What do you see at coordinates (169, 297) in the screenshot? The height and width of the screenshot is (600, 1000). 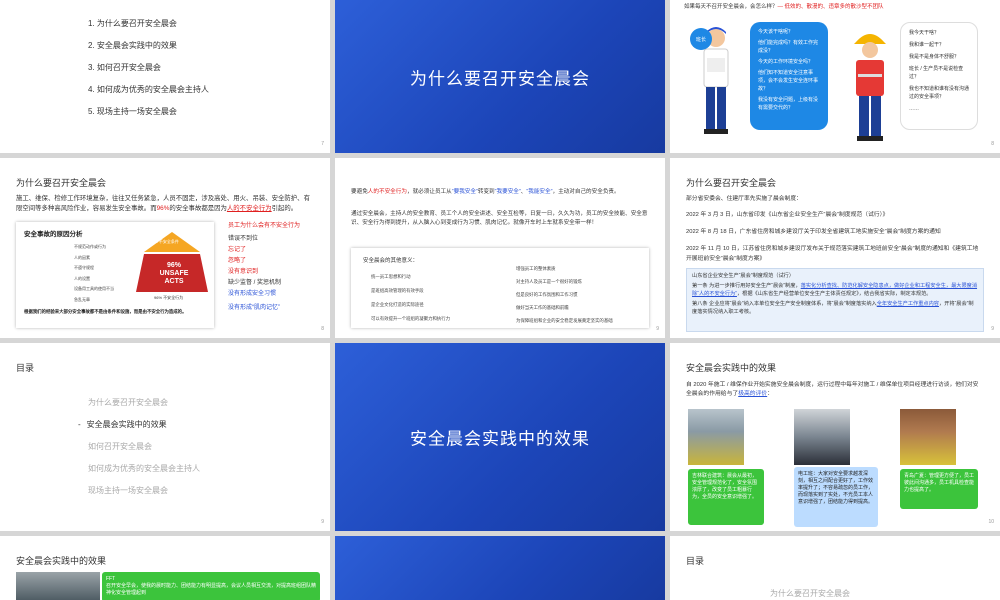 I see `pyramid-bottom-label: 96% 不安全行为` at bounding box center [169, 297].